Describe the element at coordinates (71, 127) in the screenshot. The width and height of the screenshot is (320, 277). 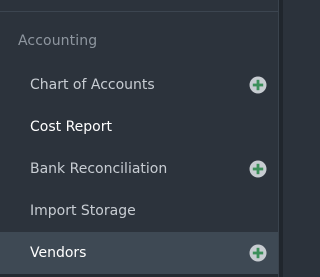
I see `sidebar-item-label: Cost Report` at that location.